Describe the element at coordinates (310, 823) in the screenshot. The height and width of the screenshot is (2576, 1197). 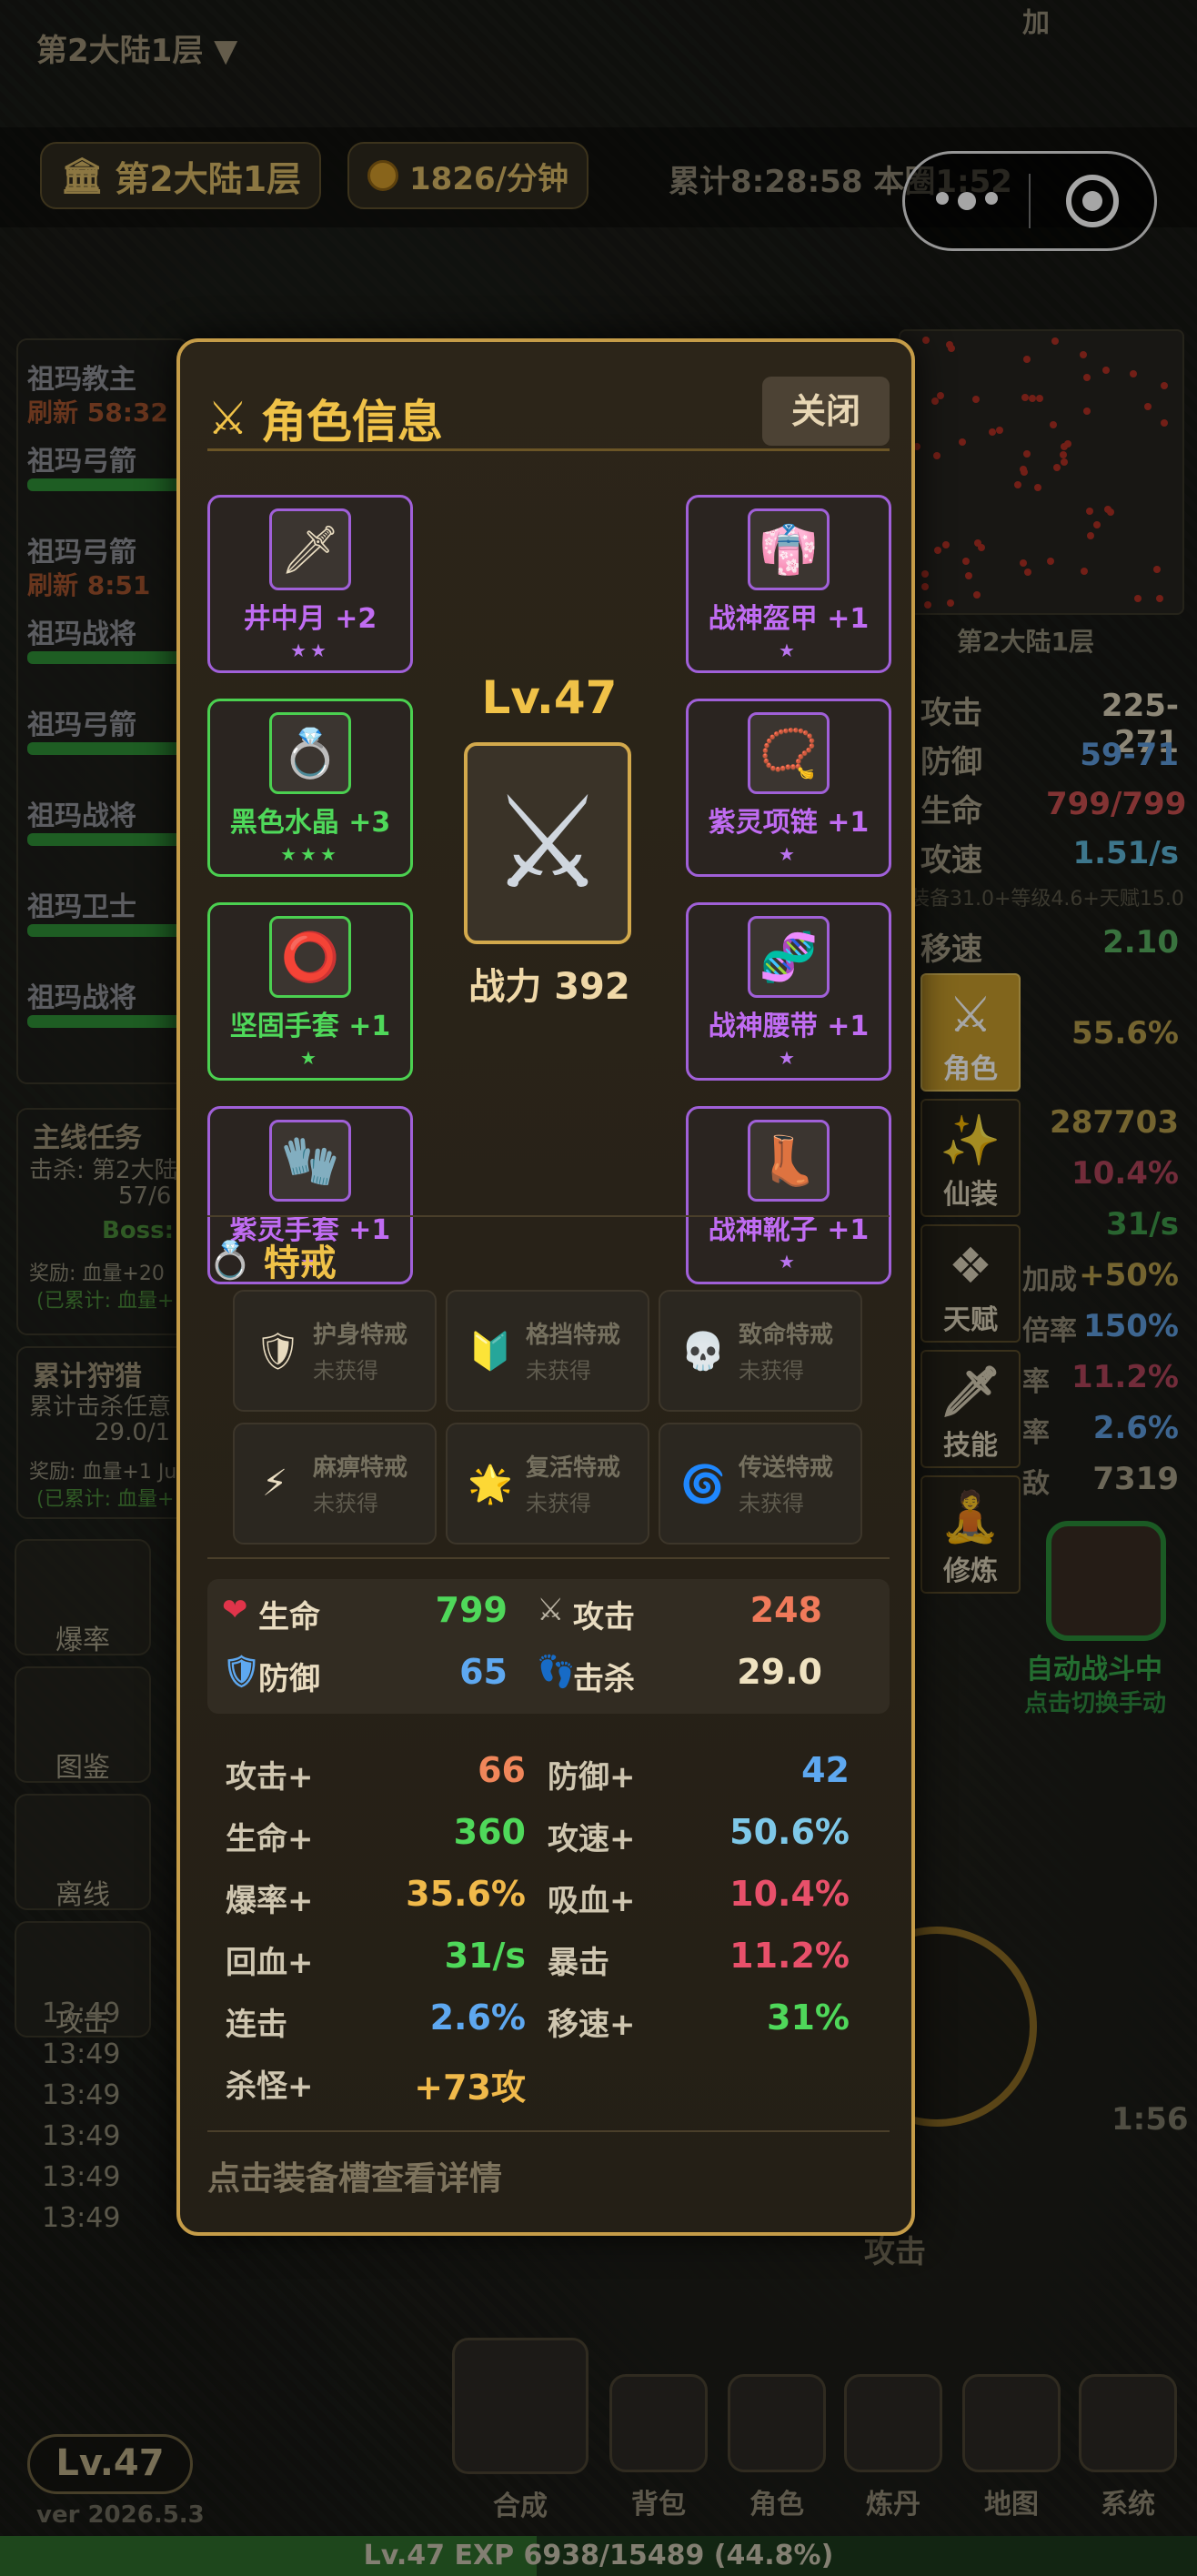
I see `equipment-name: 黑色水晶 +3` at that location.